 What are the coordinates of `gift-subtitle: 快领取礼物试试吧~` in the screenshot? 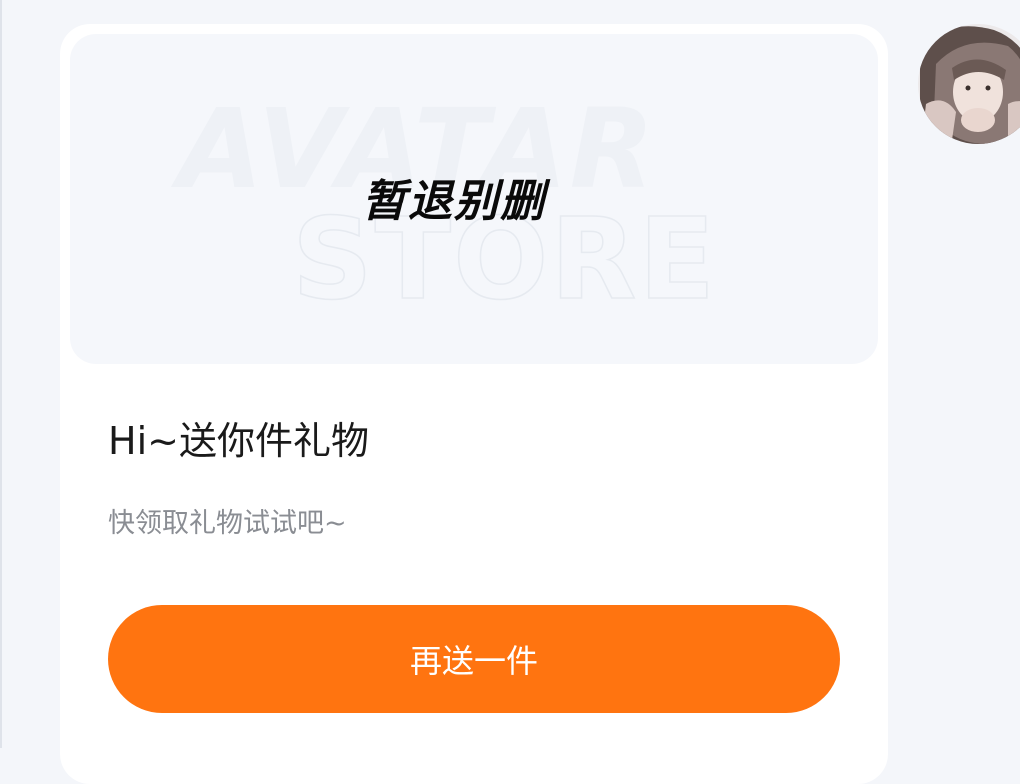 It's located at (227, 523).